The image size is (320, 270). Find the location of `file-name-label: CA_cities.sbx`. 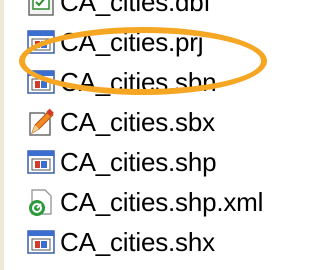

file-name-label: CA_cities.sbx is located at coordinates (137, 122).